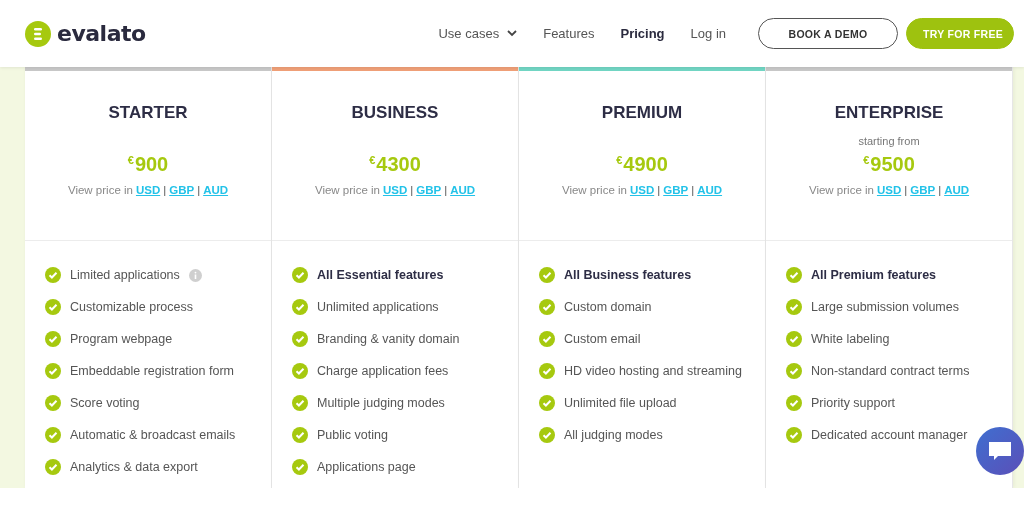  What do you see at coordinates (642, 113) in the screenshot?
I see `plan-name: PREMIUM` at bounding box center [642, 113].